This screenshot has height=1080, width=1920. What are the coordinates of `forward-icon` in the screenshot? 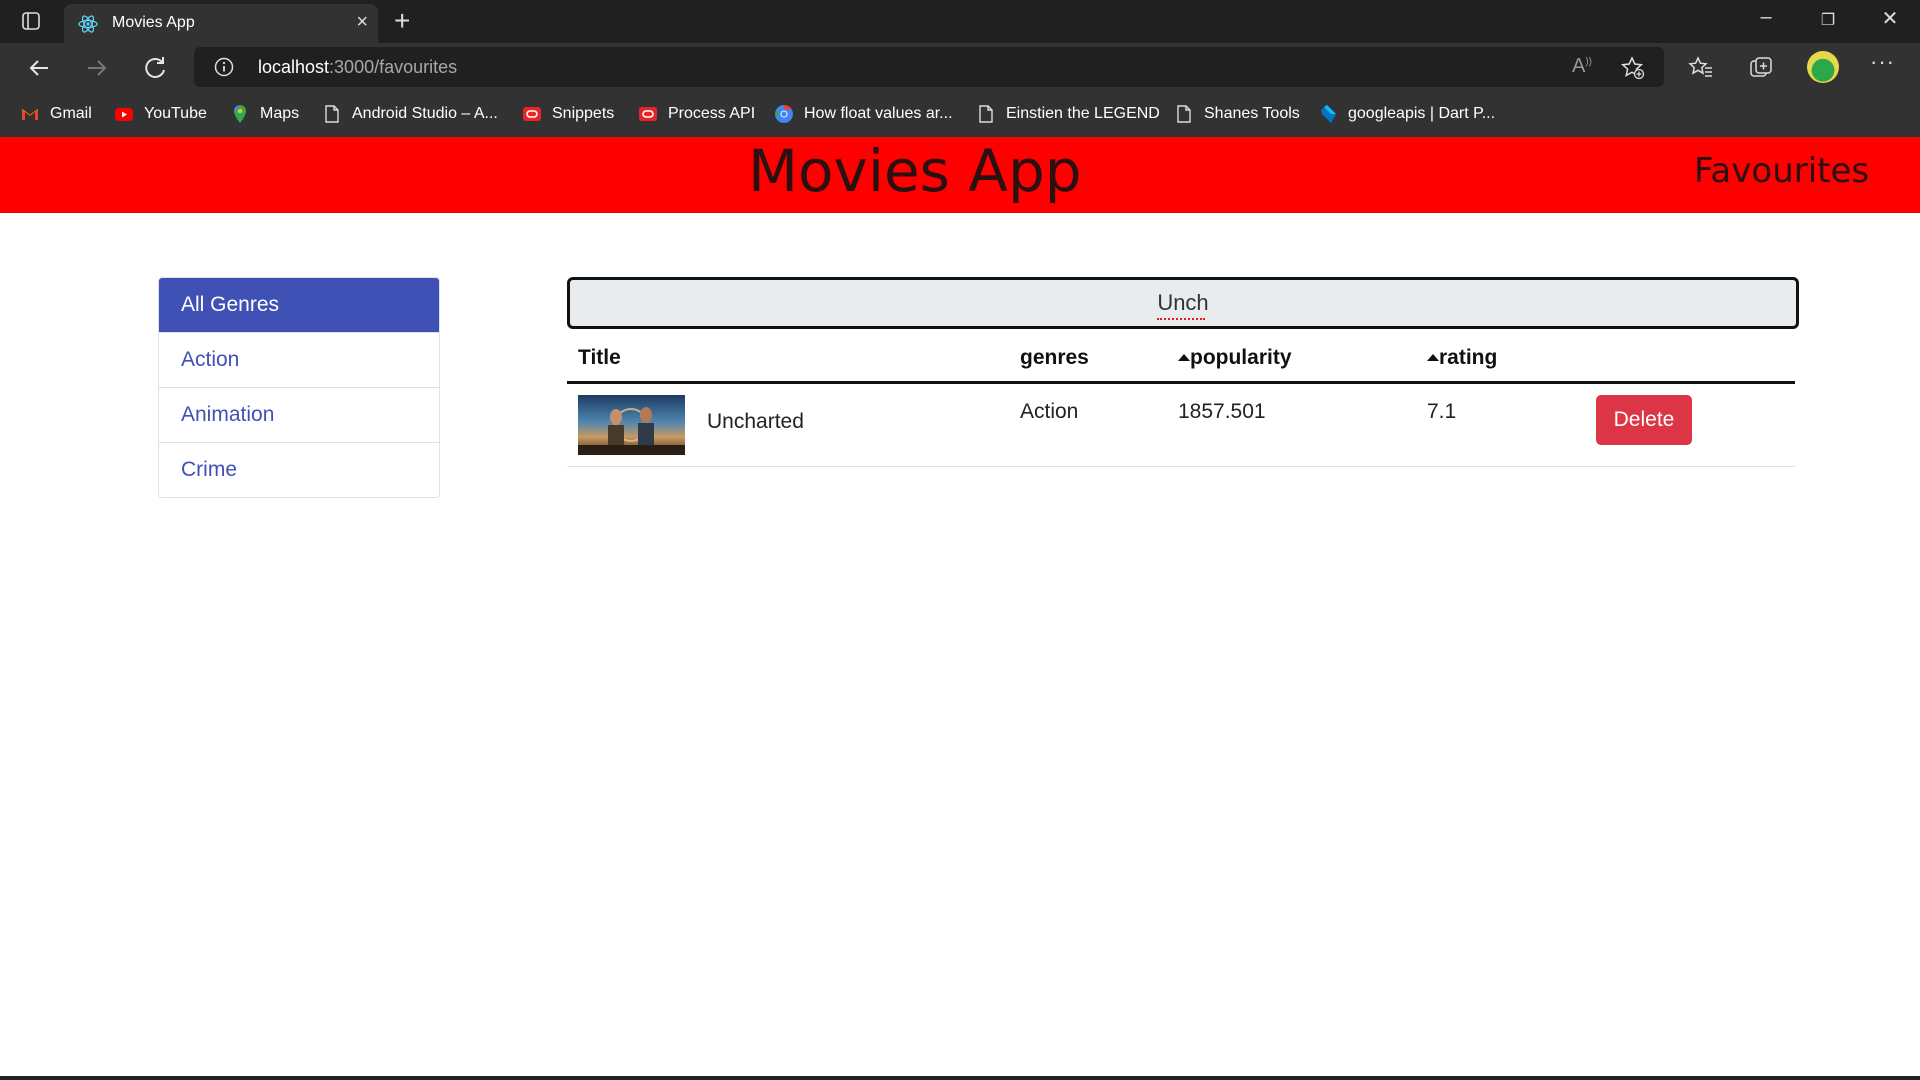 It's located at (97, 68).